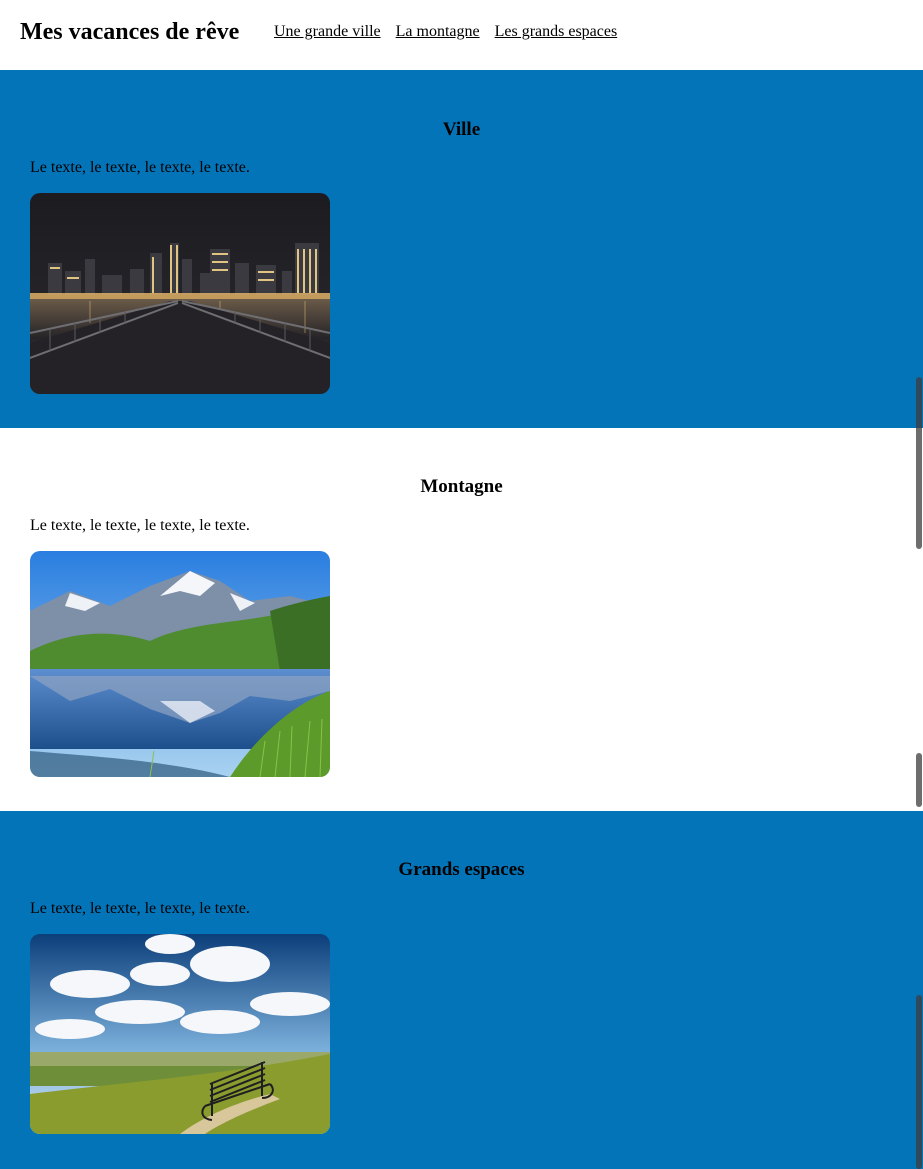 The height and width of the screenshot is (1169, 923). What do you see at coordinates (327, 32) in the screenshot?
I see `nav-link-ville: Une grande ville` at bounding box center [327, 32].